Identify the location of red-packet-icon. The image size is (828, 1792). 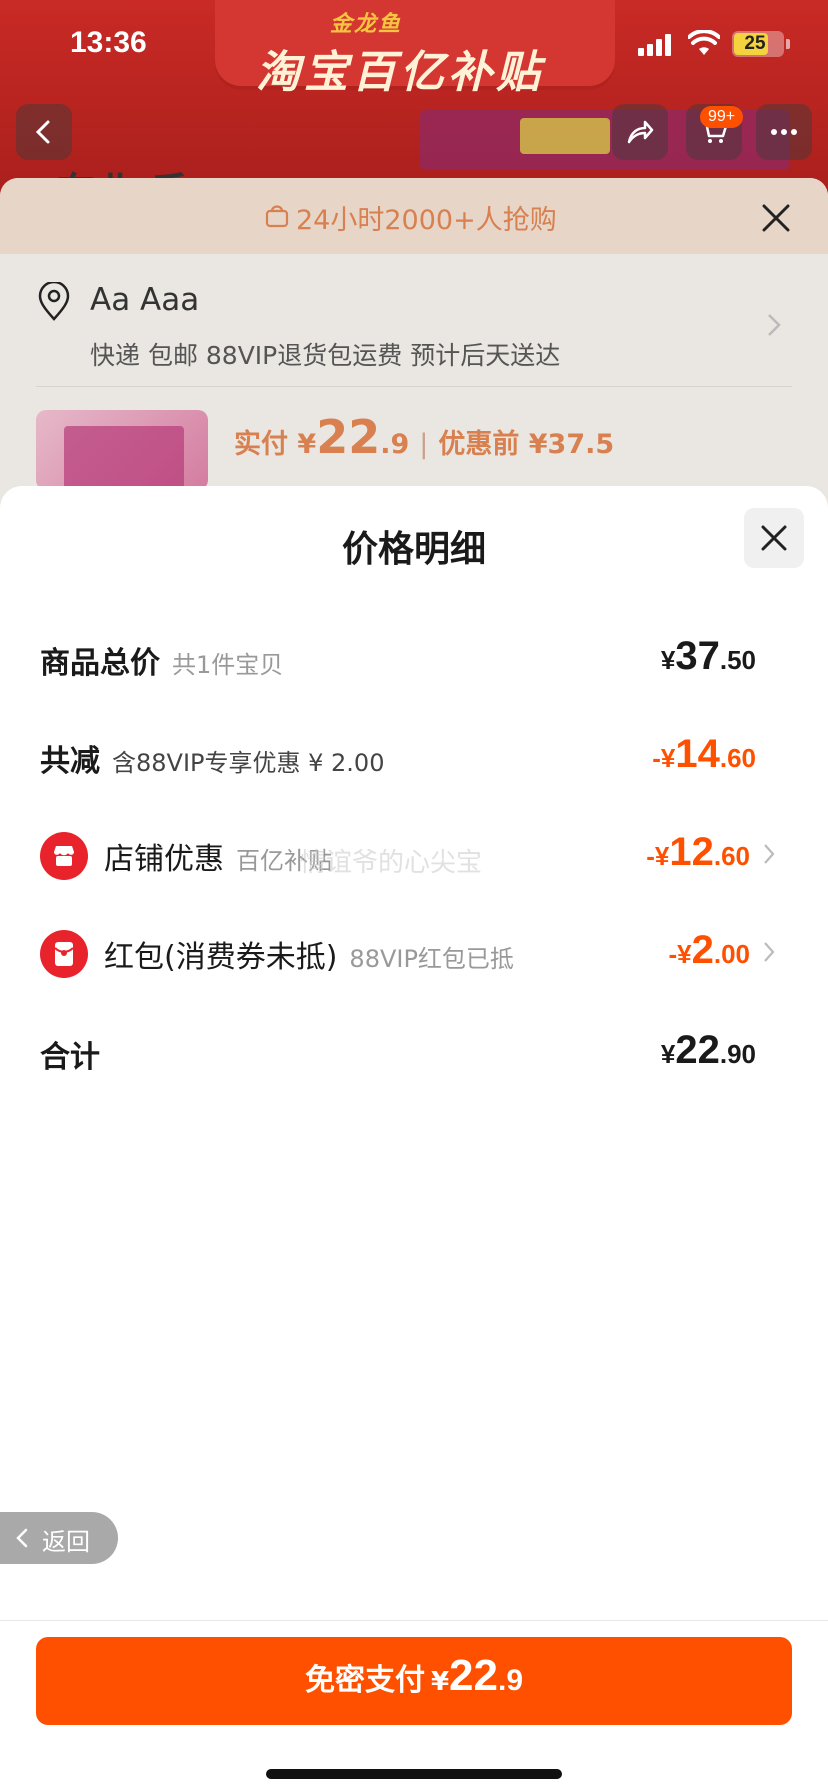
(64, 954).